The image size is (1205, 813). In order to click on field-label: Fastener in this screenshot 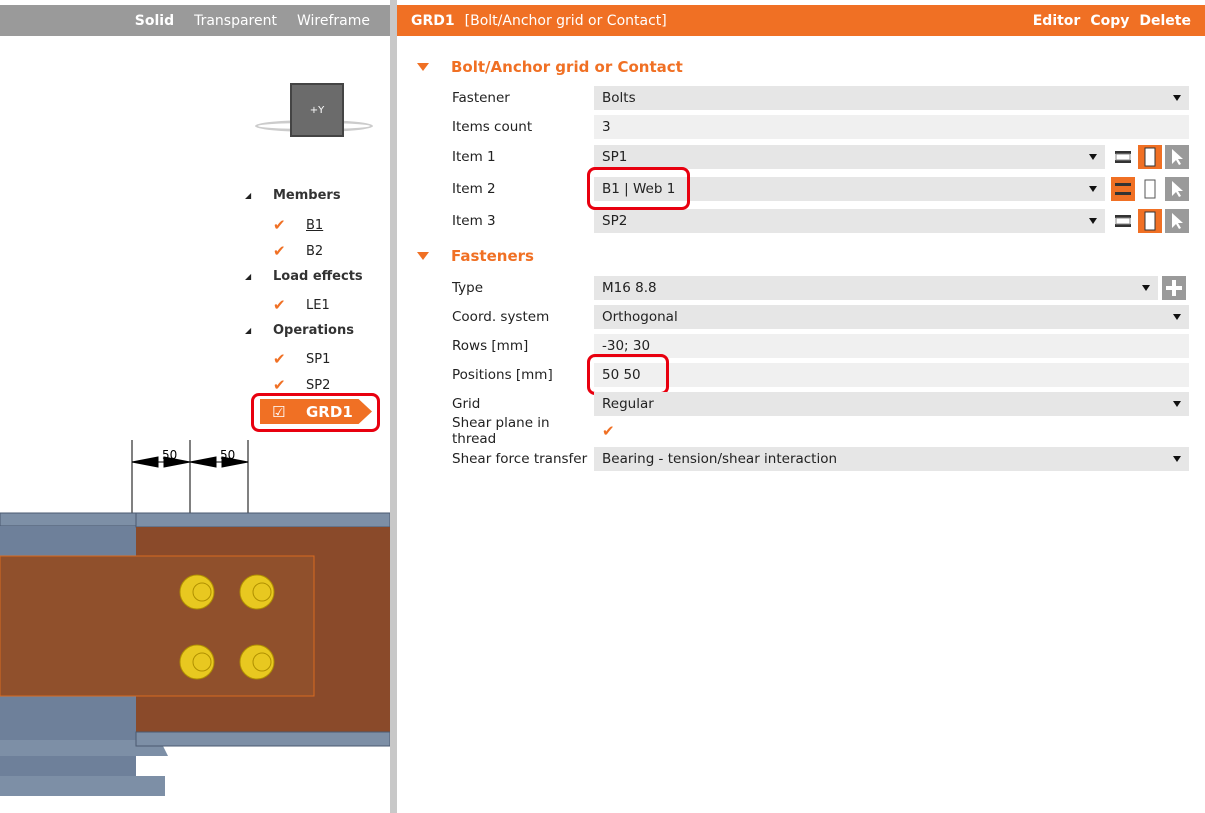, I will do `click(481, 98)`.